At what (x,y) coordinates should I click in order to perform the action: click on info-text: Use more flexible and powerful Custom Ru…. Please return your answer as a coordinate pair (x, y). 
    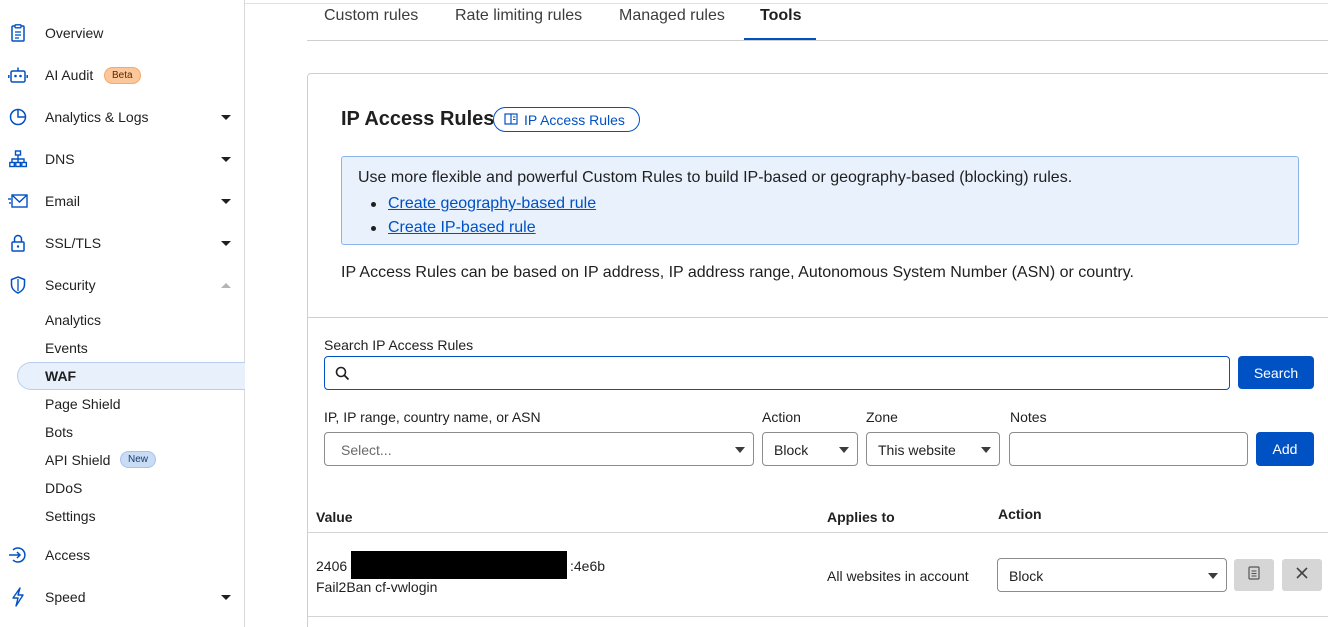
    Looking at the image, I should click on (715, 177).